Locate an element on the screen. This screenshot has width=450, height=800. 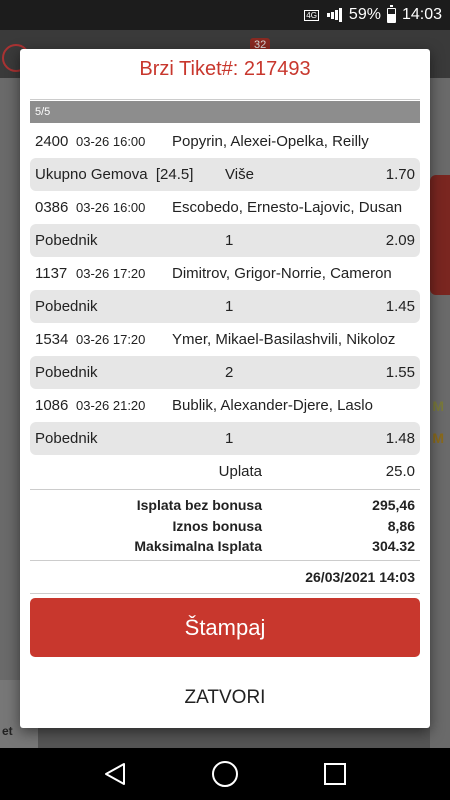
bet-type: Ukupno Gemova [24.5] is located at coordinates (114, 174).